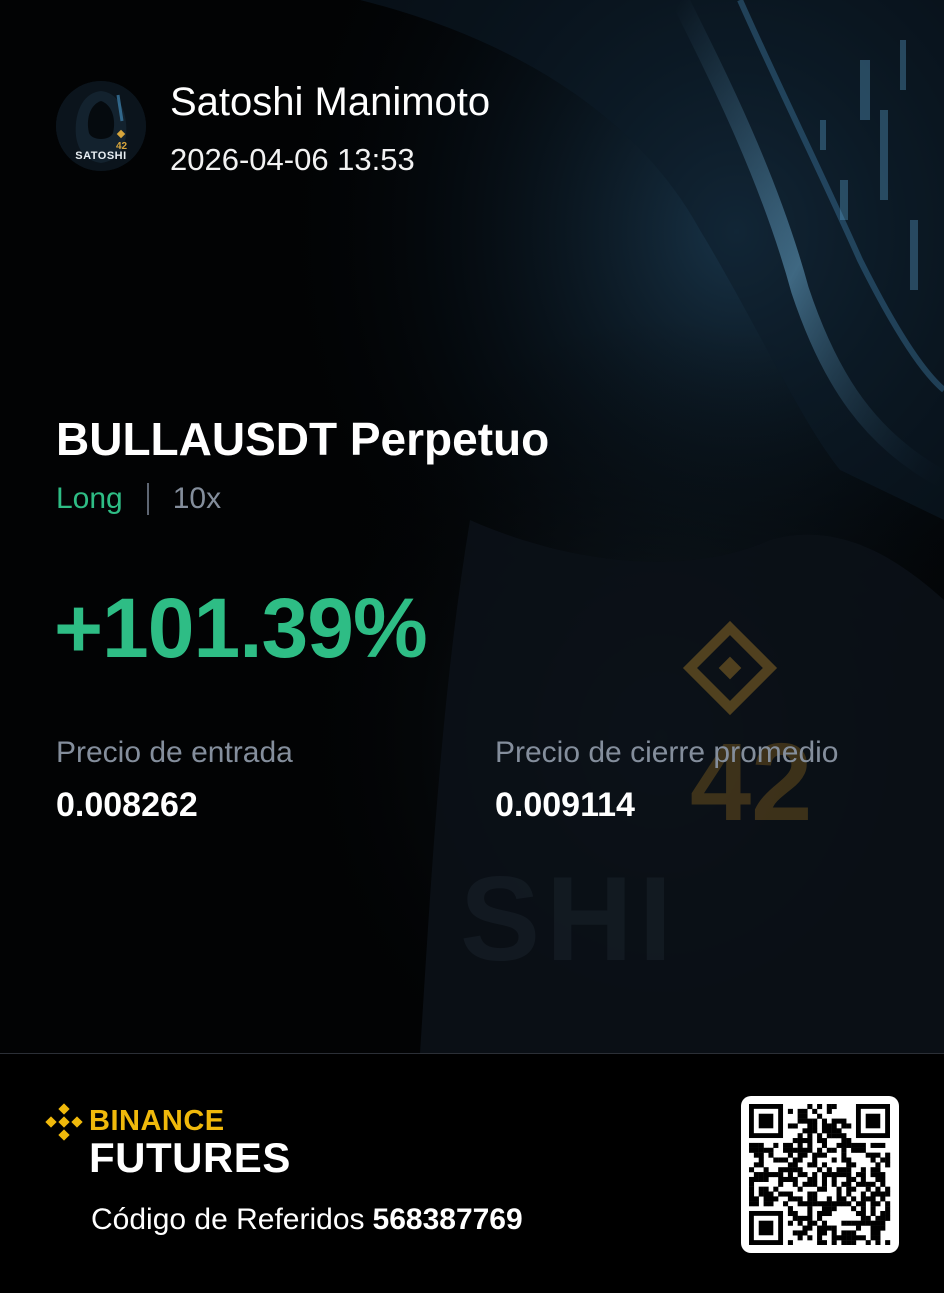 The height and width of the screenshot is (1293, 944). I want to click on avatar-label: SATOSHI, so click(101, 156).